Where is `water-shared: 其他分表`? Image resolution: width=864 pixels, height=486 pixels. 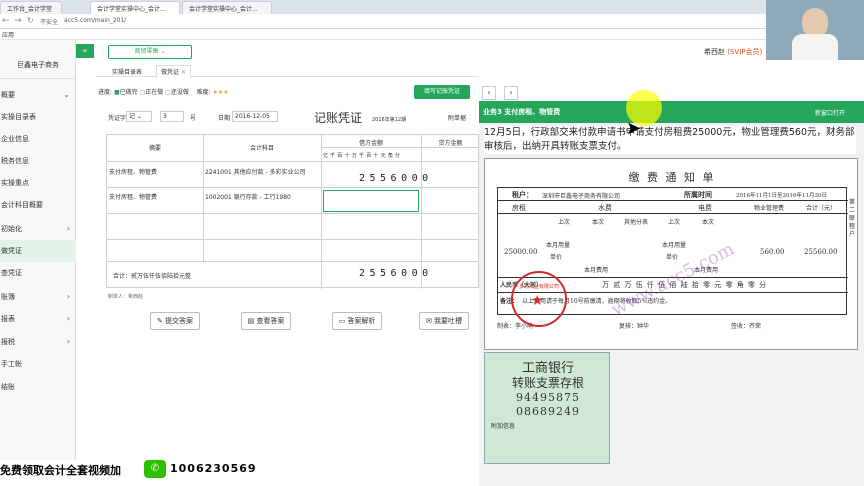 water-shared: 其他分表 is located at coordinates (636, 222).